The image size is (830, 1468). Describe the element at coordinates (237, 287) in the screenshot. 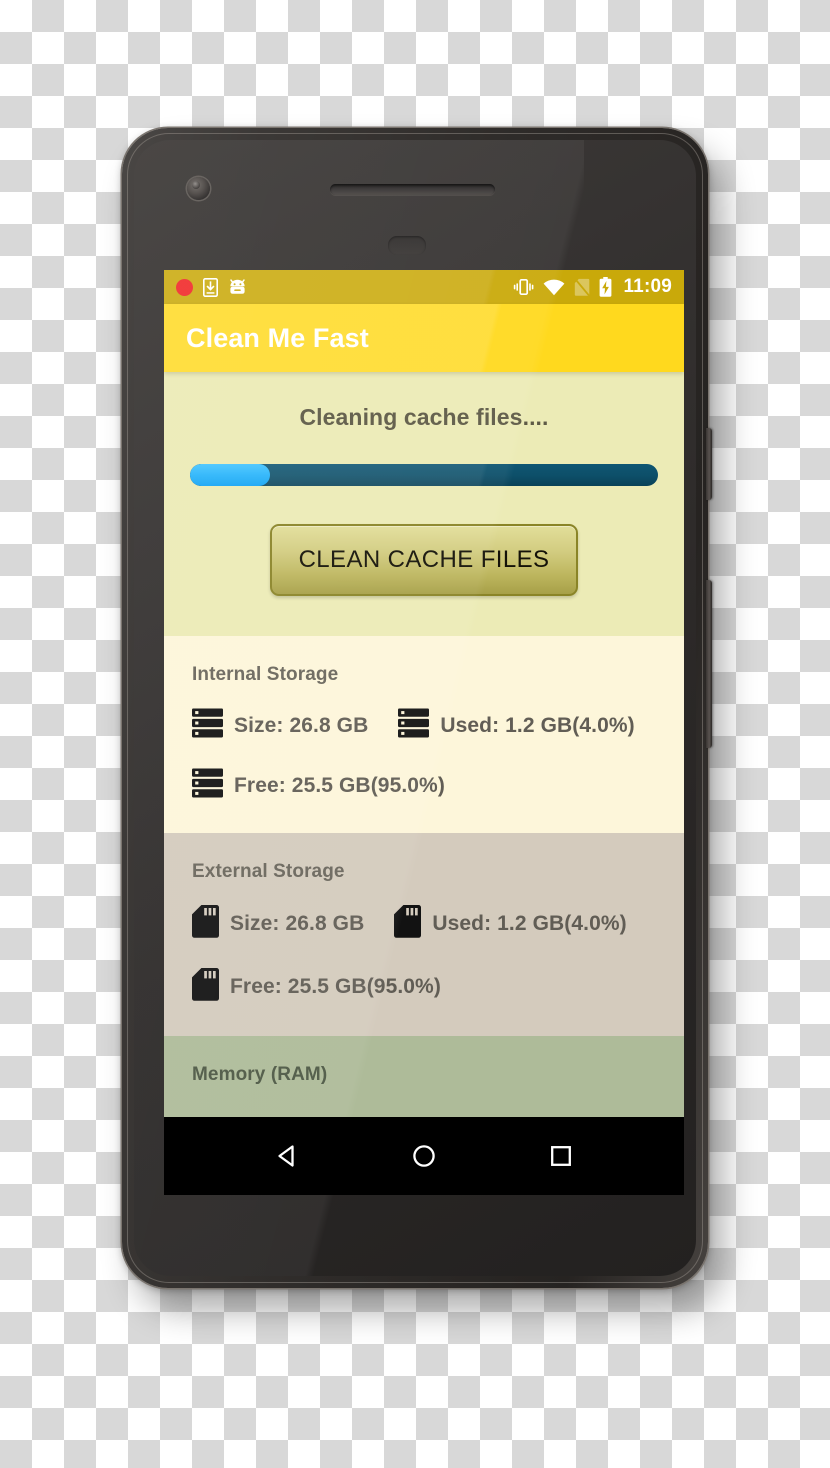

I see `android-head-icon` at that location.